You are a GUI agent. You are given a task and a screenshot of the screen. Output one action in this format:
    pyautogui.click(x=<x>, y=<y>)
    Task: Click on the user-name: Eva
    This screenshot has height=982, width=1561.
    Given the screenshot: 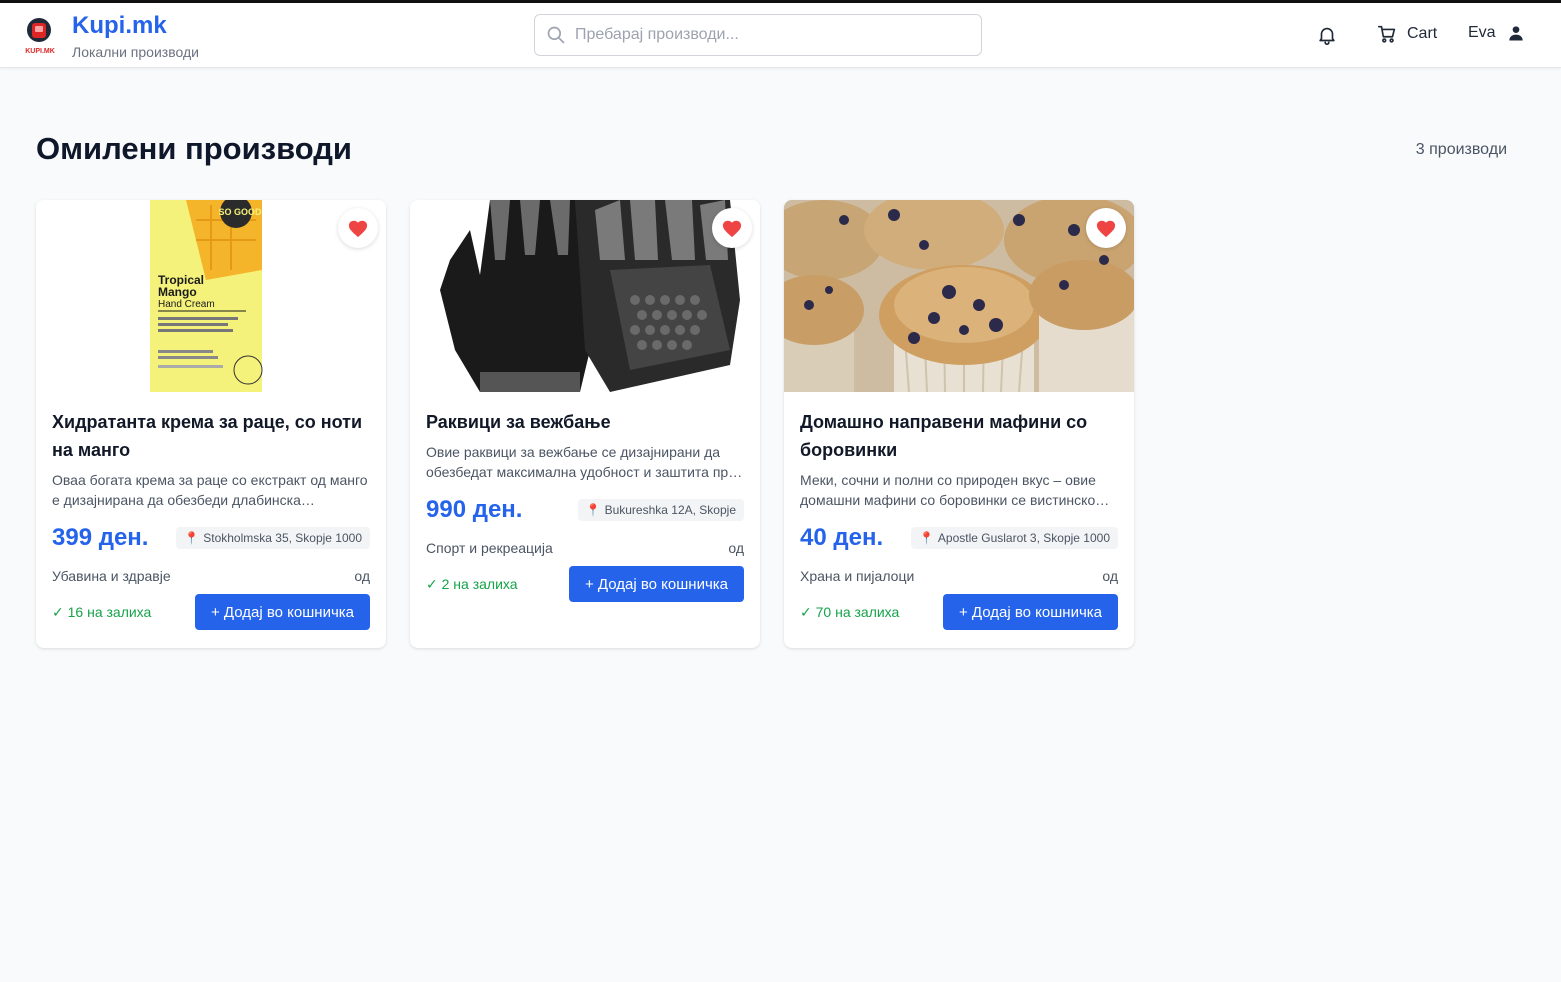 What is the action you would take?
    pyautogui.click(x=1482, y=32)
    